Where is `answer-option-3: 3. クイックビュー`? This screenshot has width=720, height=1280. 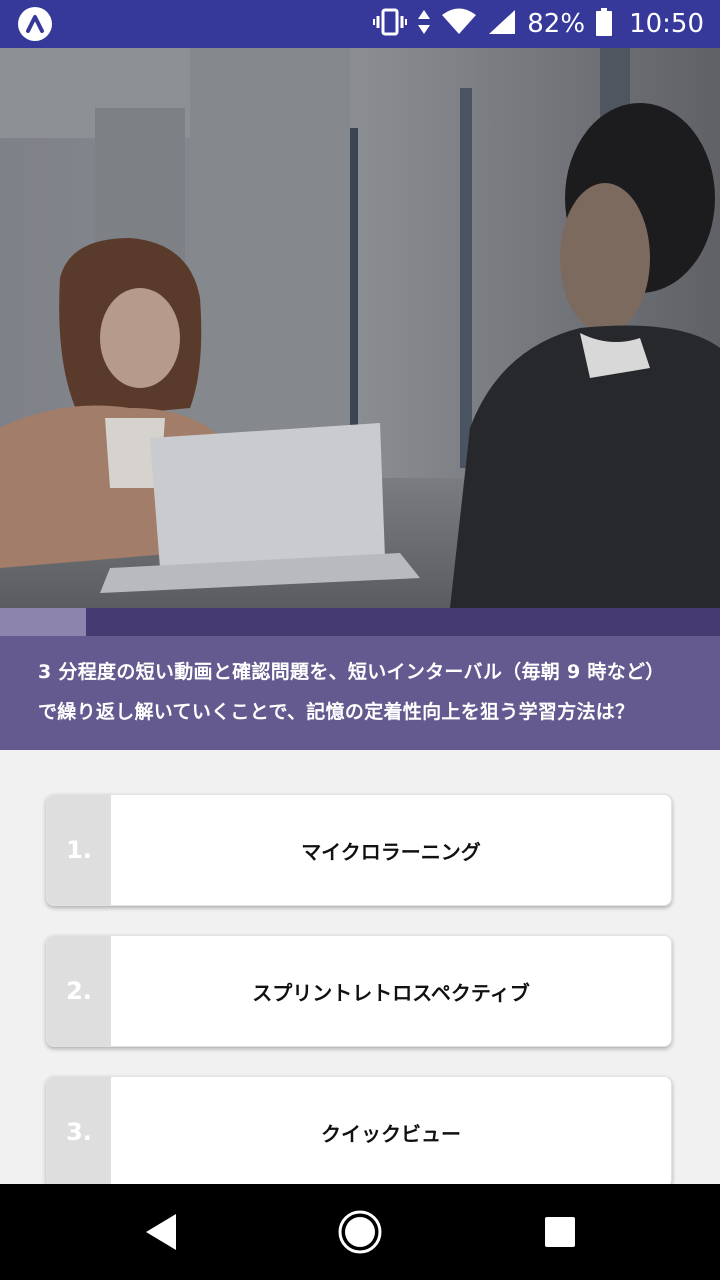 answer-option-3: 3. クイックビュー is located at coordinates (359, 1130).